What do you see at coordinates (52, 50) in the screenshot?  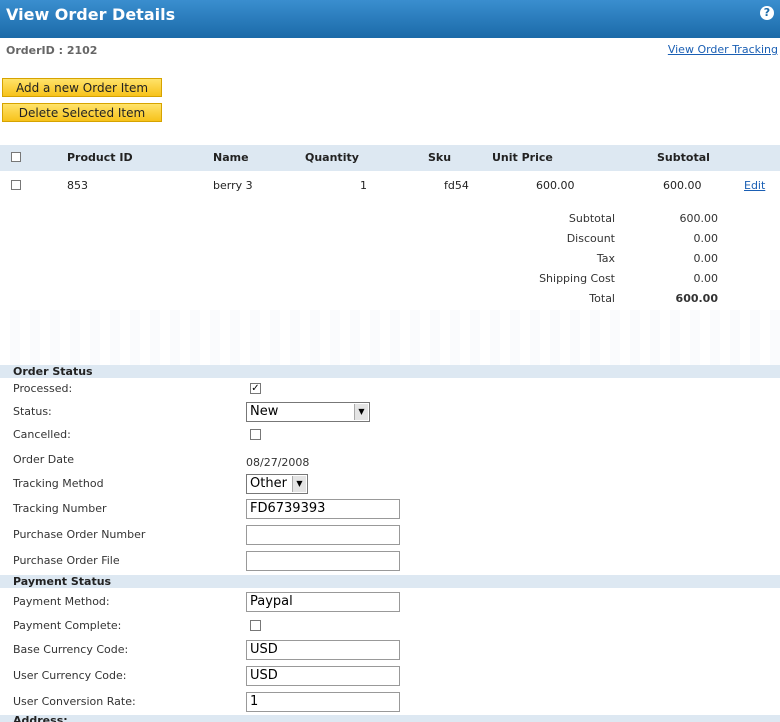 I see `order-id-label: OrderID : 2102` at bounding box center [52, 50].